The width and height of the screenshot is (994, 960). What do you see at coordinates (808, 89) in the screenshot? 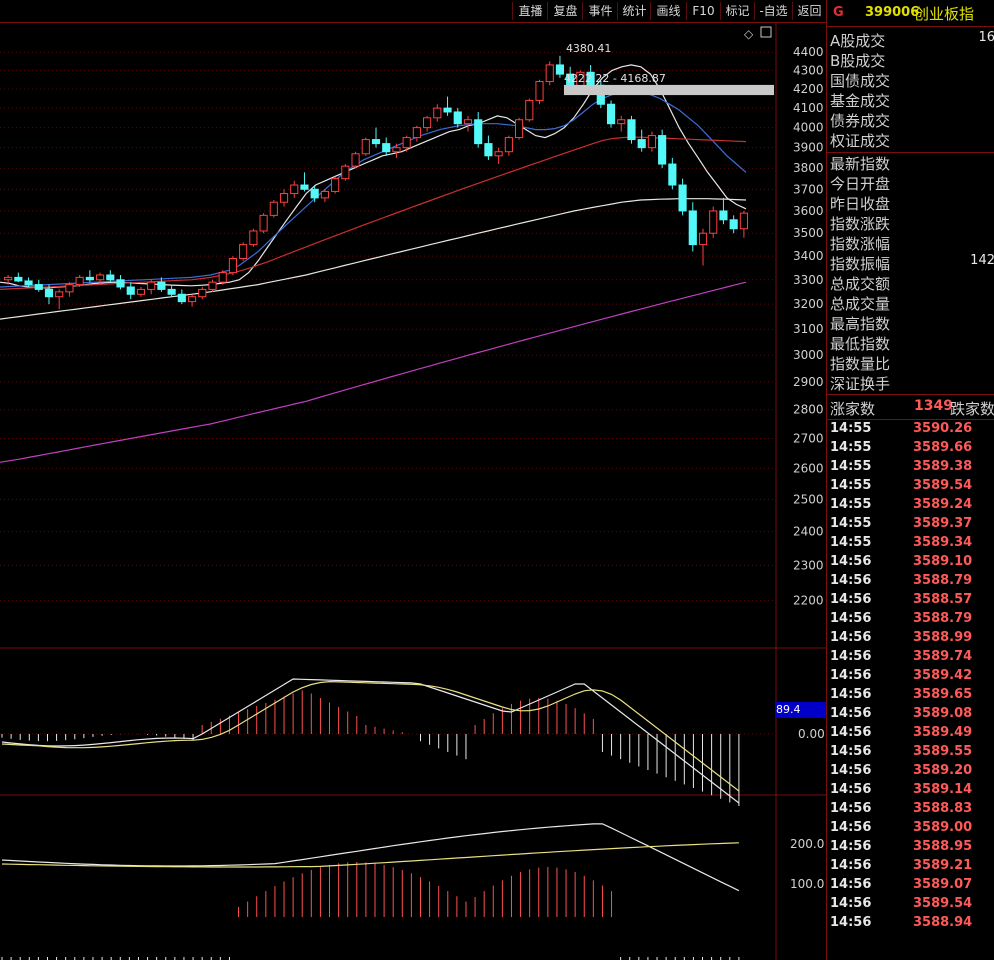
I see `y-tick-label: 4200` at bounding box center [808, 89].